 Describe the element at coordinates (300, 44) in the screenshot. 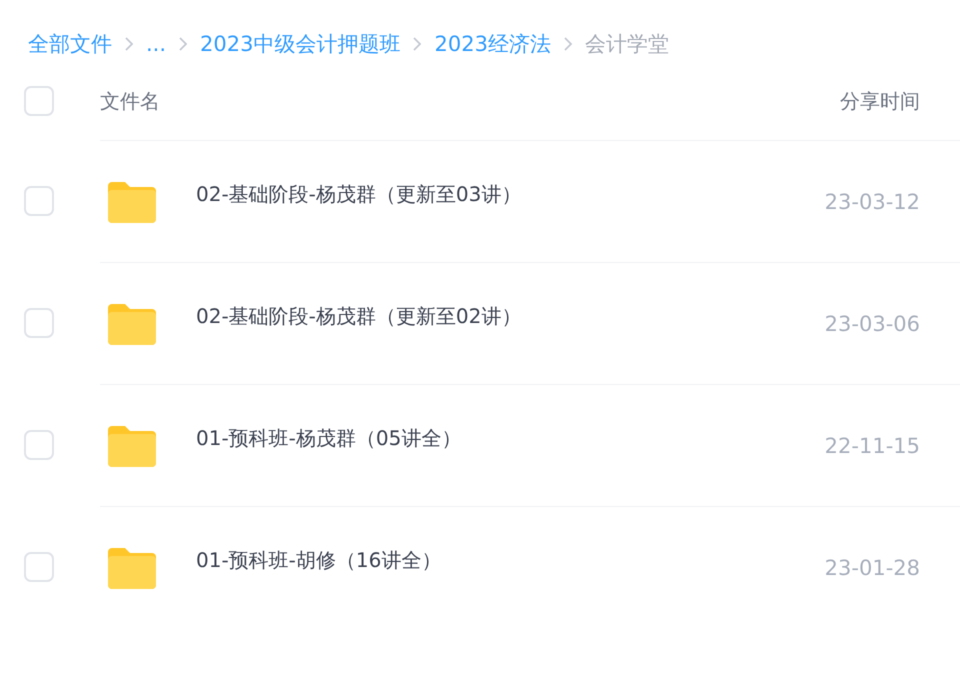

I see `breadcrumb-link: 2023中级会计押题班` at that location.